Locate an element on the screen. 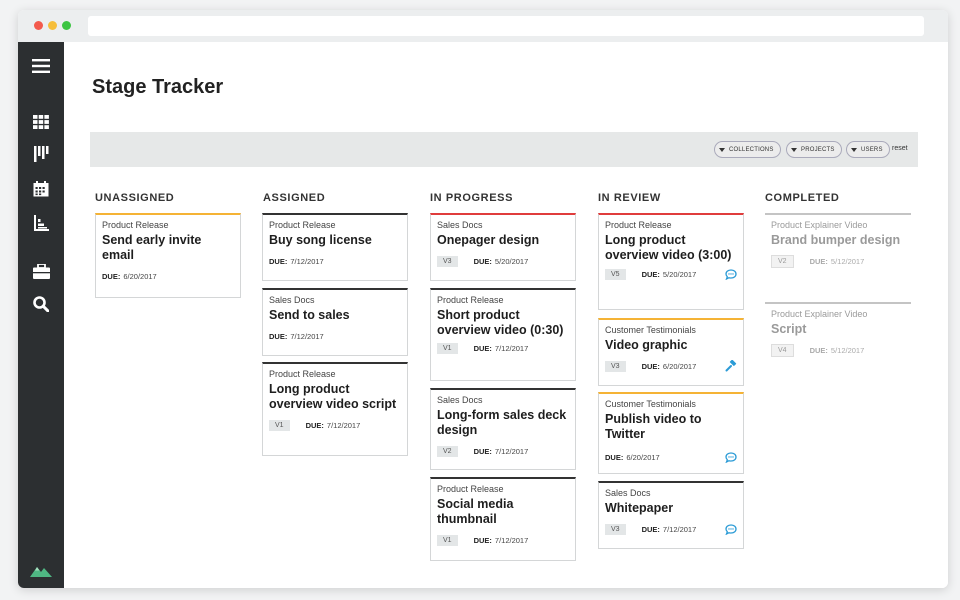 Image resolution: width=960 pixels, height=600 pixels. card-title: Brand bumper design is located at coordinates (836, 240).